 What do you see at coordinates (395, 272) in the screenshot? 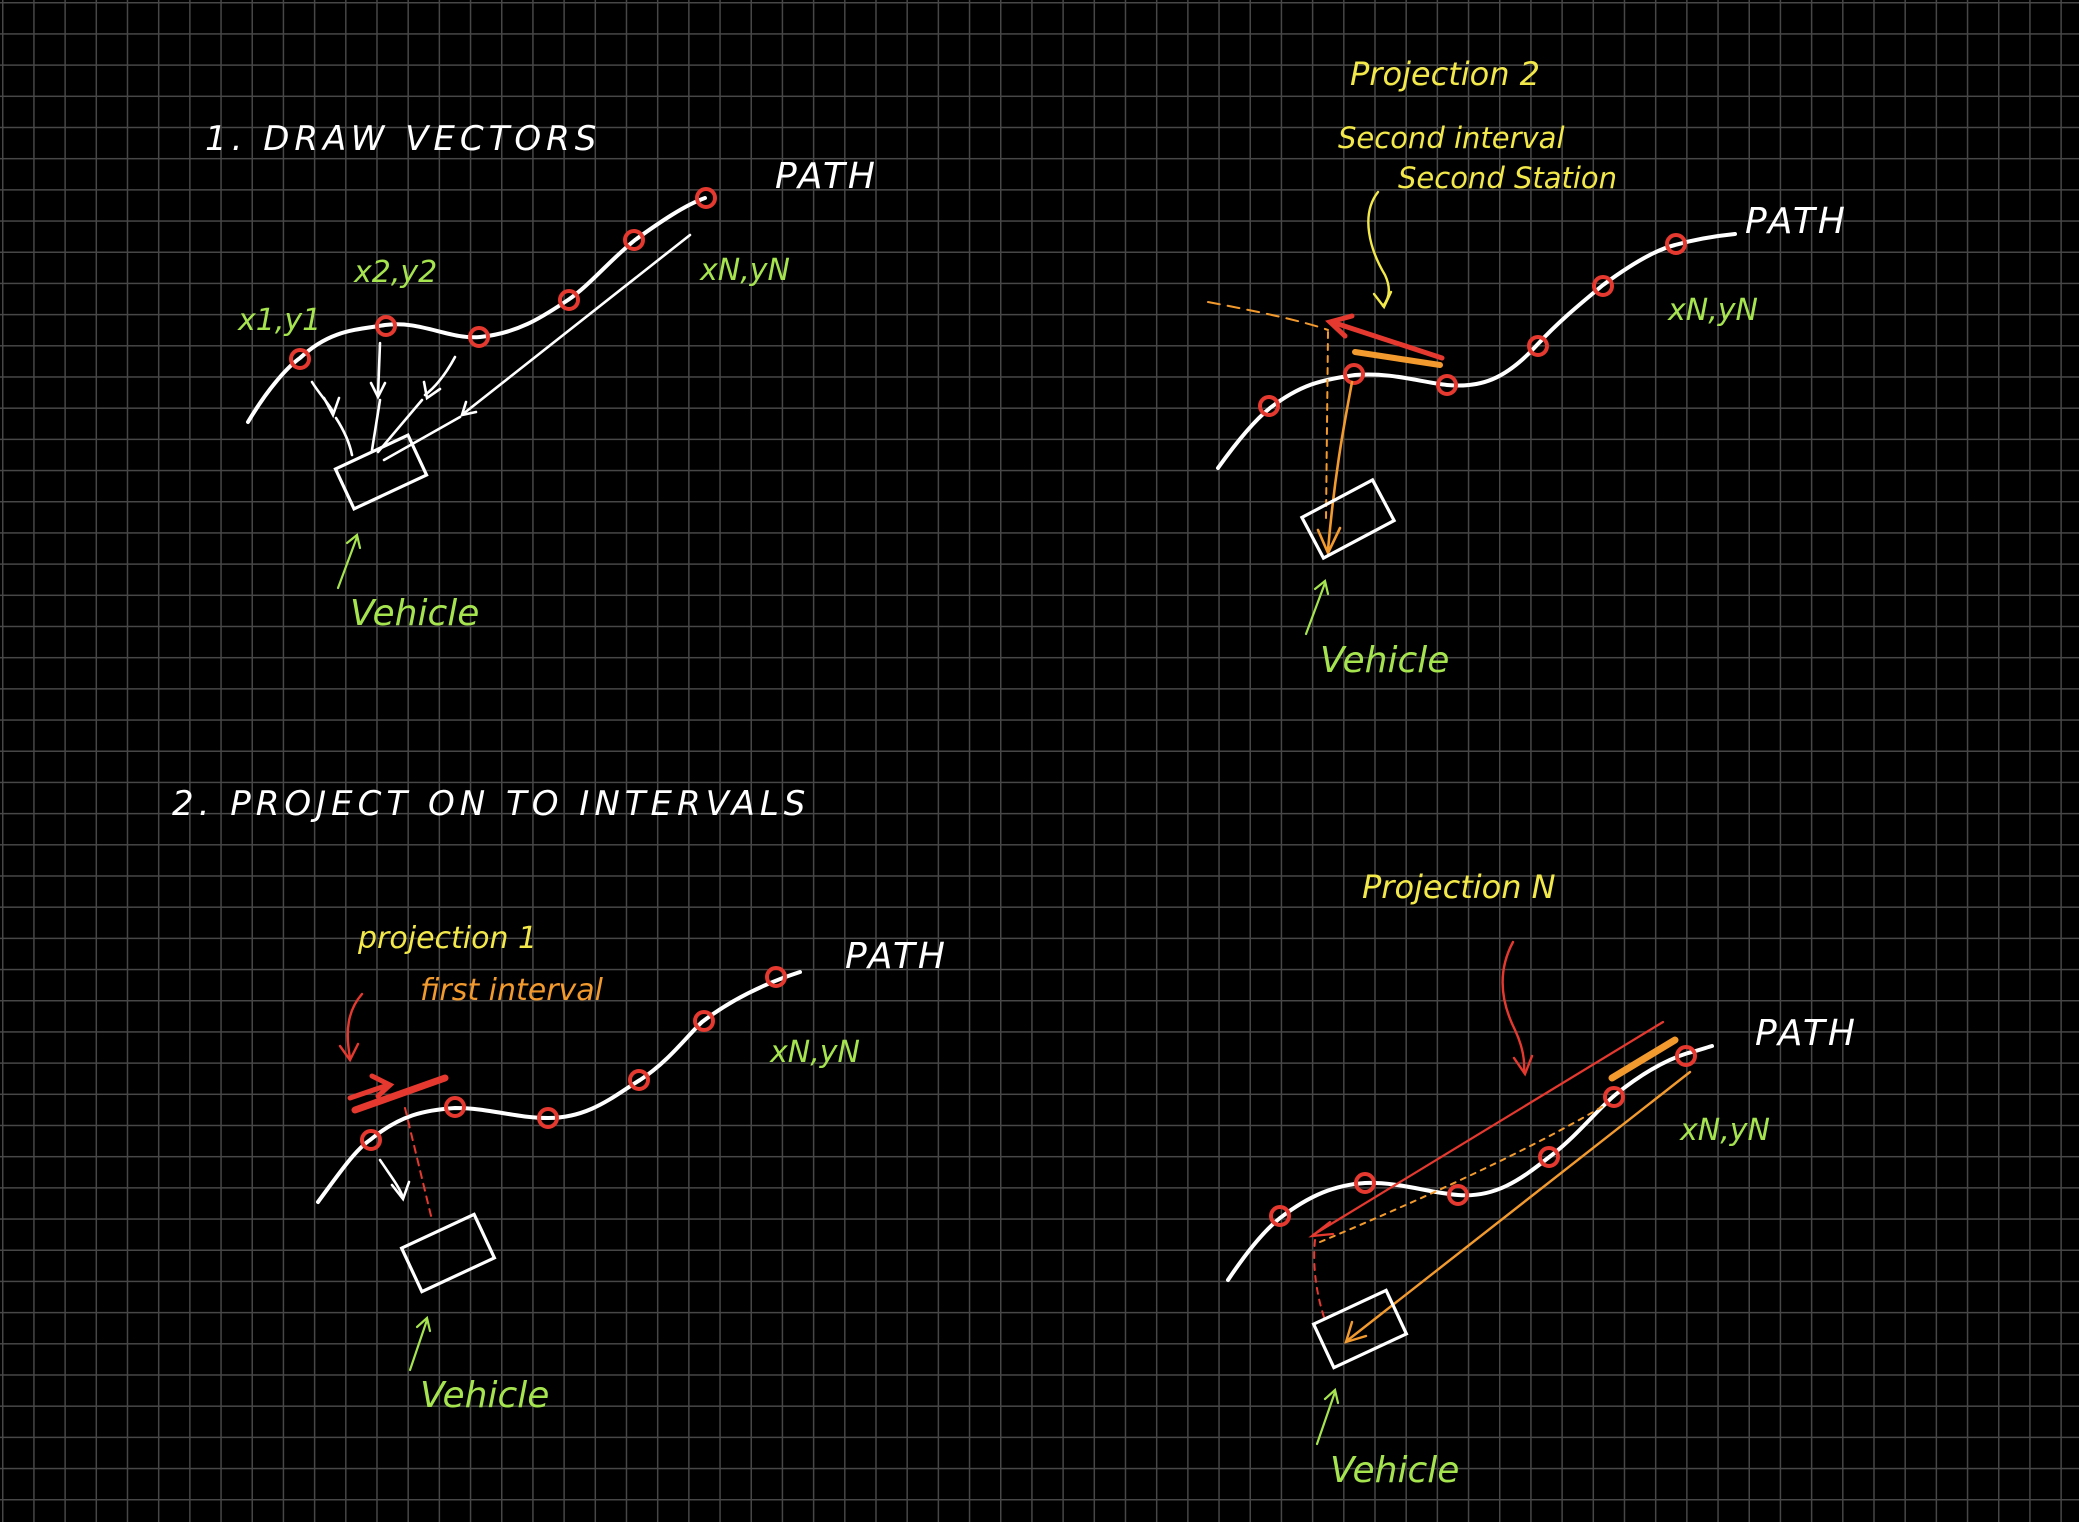
I see `point-2-label: x2,y2` at bounding box center [395, 272].